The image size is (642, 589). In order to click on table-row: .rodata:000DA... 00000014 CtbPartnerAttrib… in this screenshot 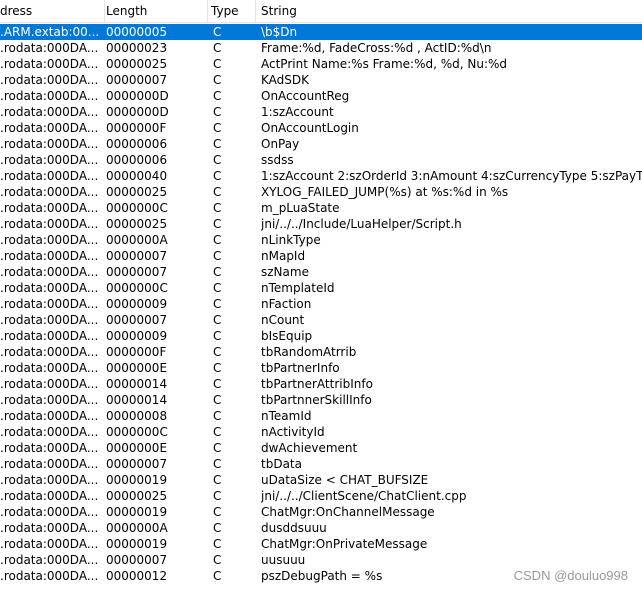, I will do `click(321, 384)`.